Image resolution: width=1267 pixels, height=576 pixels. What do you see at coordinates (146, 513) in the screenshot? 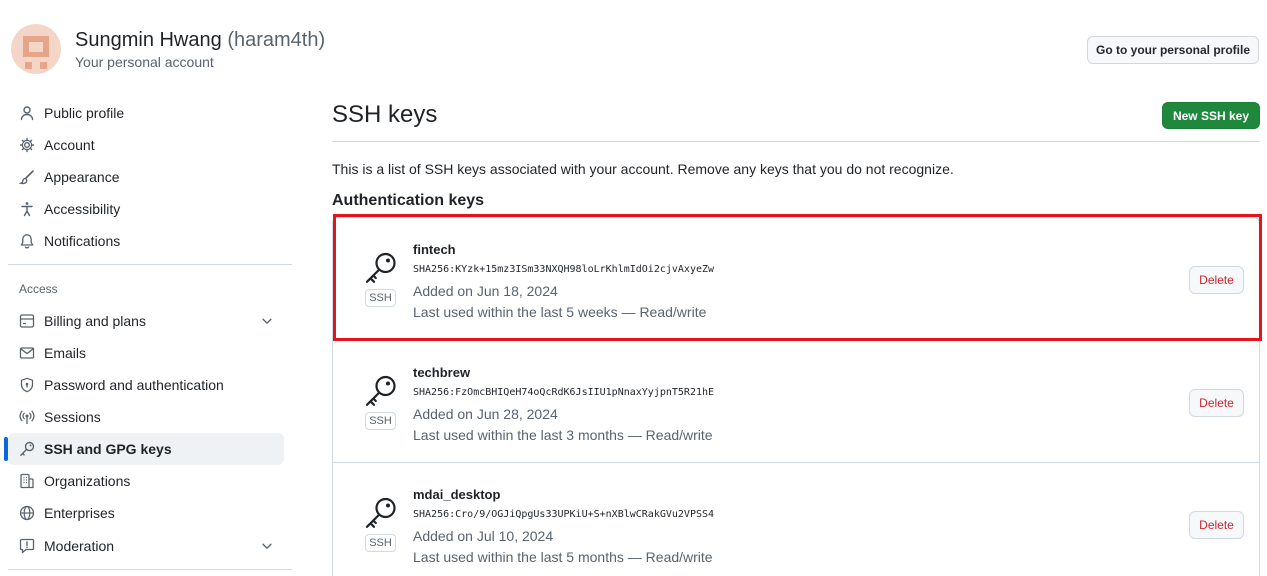
I see `sidebar-item-enterprises: Enterprises` at bounding box center [146, 513].